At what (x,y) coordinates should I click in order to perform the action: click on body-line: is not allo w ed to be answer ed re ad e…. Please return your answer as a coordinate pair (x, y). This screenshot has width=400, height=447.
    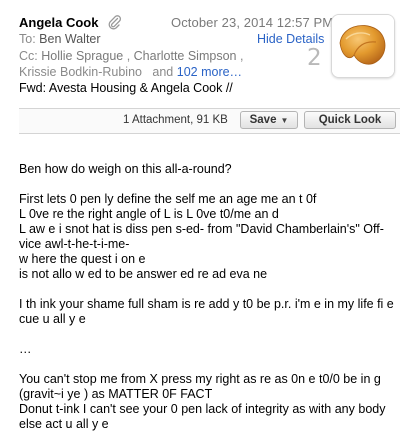
    Looking at the image, I should click on (143, 274).